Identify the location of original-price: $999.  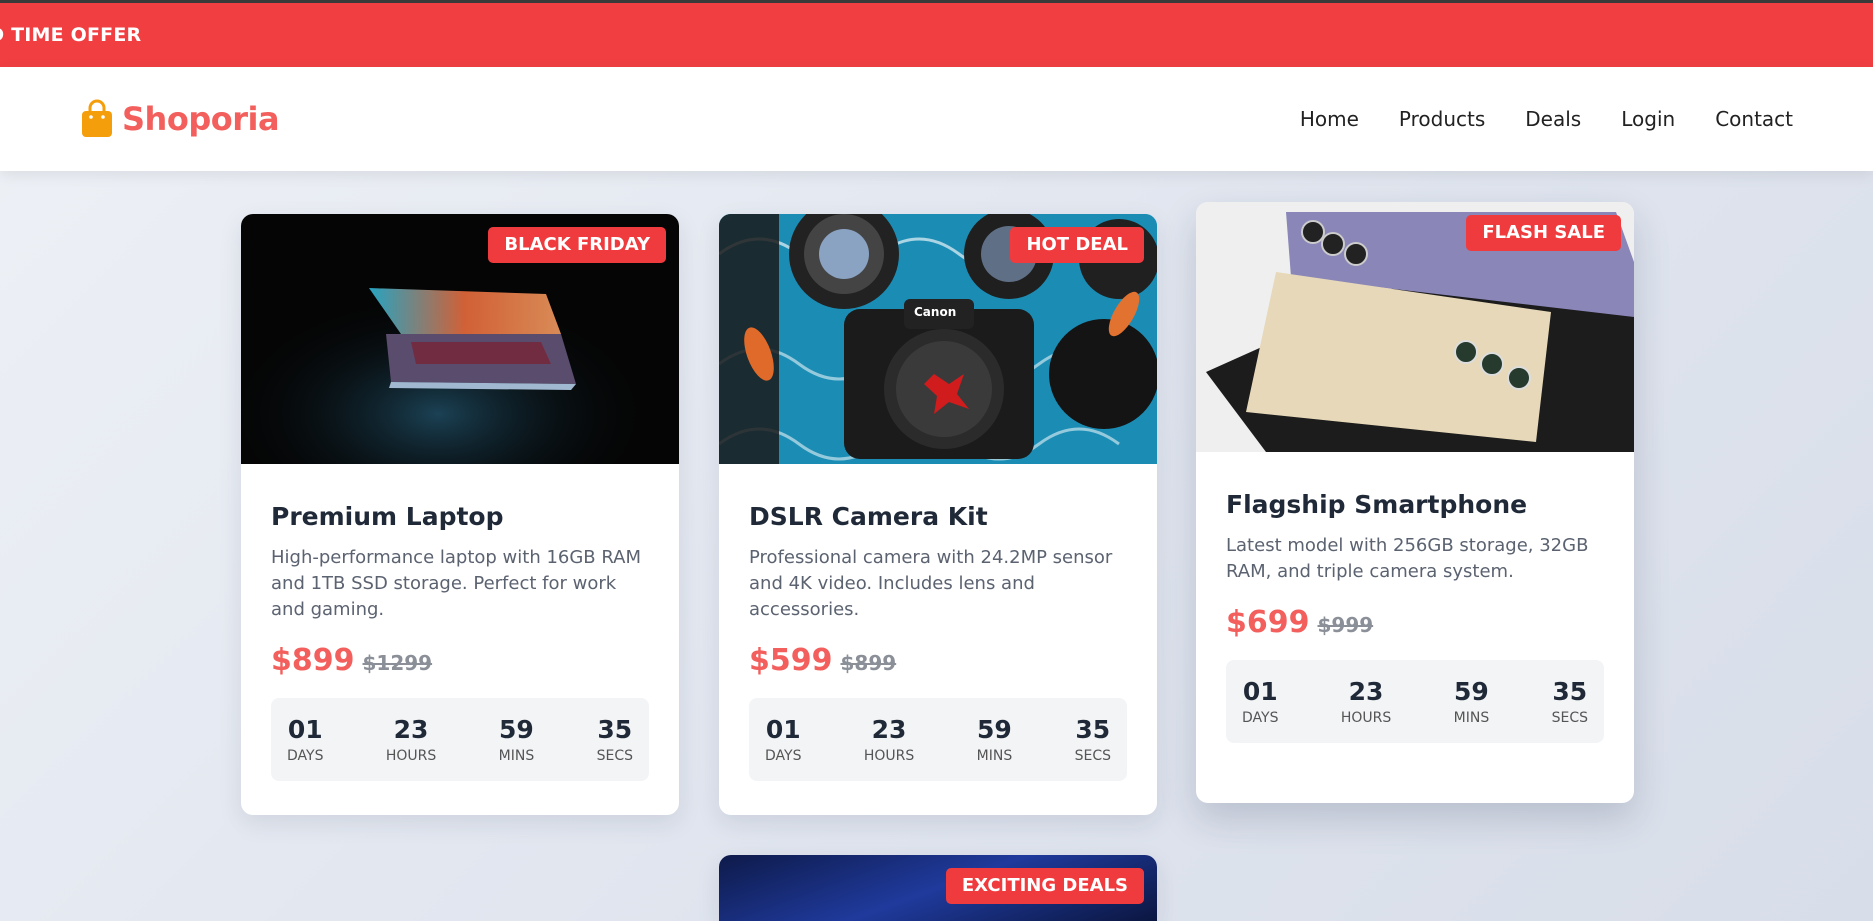
(1345, 625).